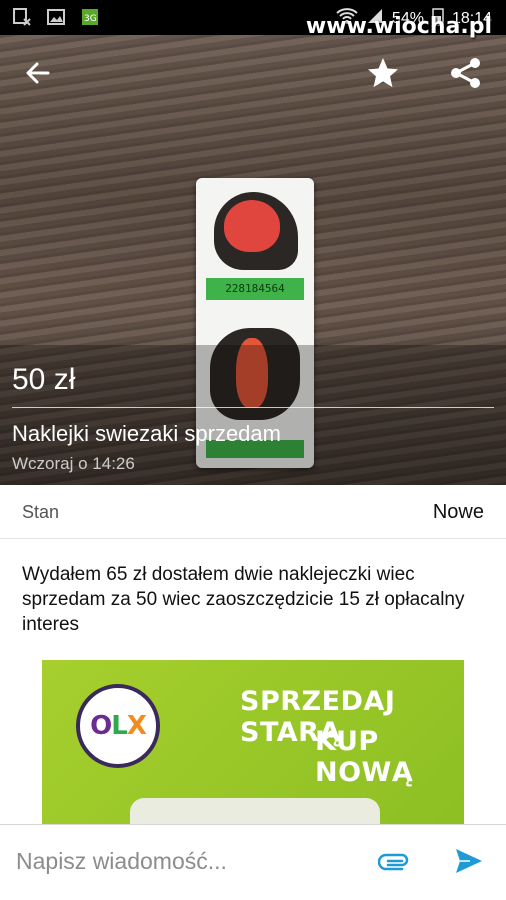 This screenshot has width=506, height=900. I want to click on sticker-code: 228184564, so click(255, 289).